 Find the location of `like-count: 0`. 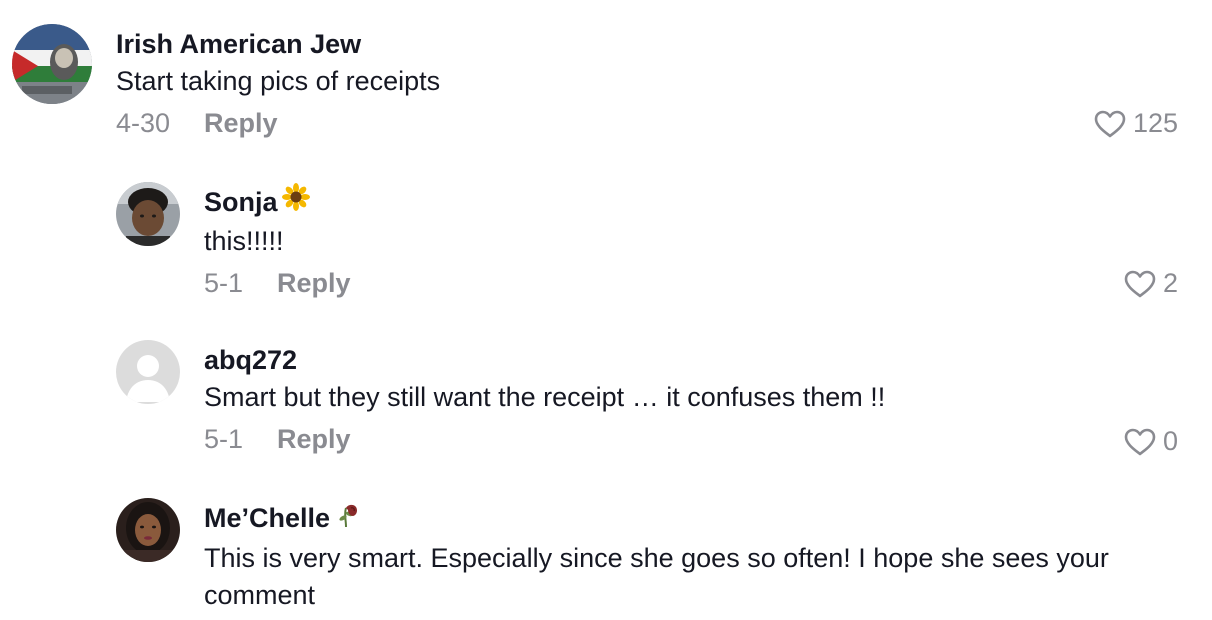

like-count: 0 is located at coordinates (1170, 441).